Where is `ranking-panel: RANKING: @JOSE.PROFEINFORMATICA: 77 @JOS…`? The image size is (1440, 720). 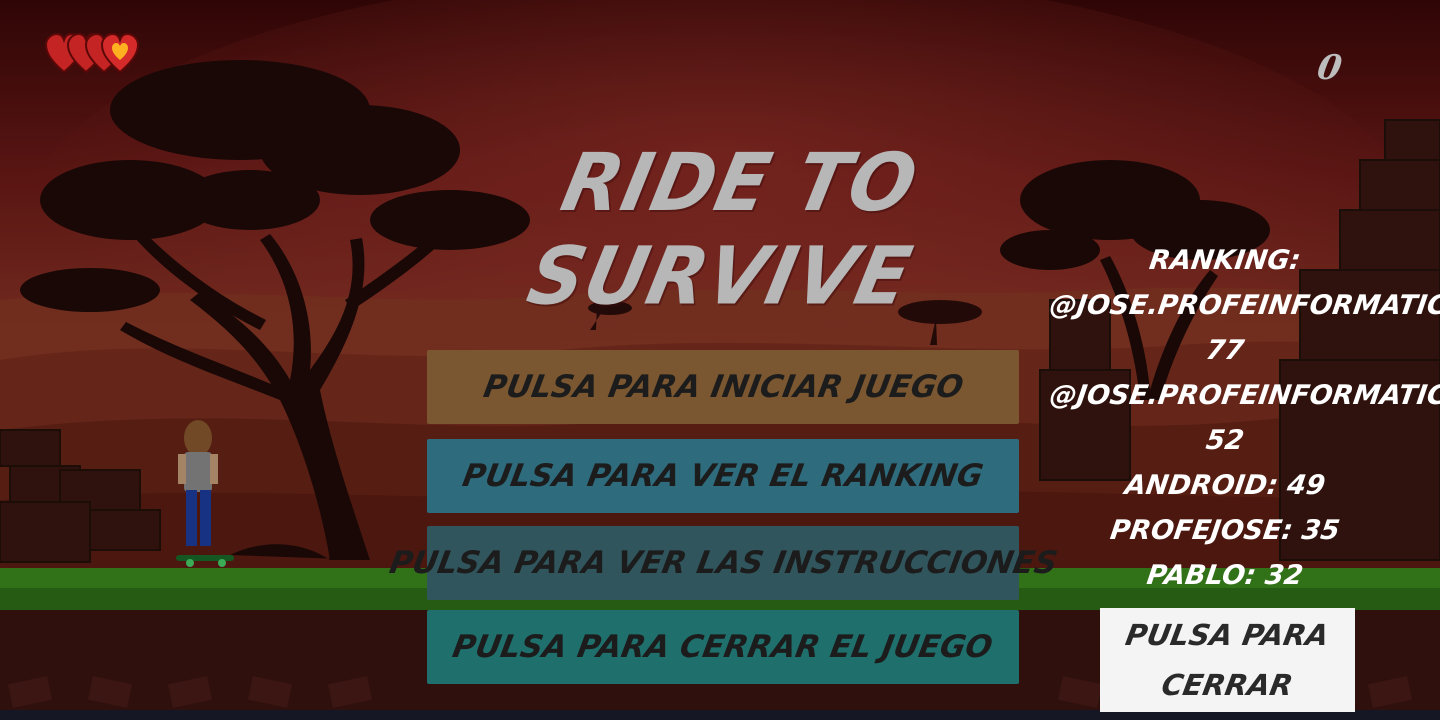
ranking-panel: RANKING: @JOSE.PROFEINFORMATICA: 77 @JOS… is located at coordinates (1243, 418).